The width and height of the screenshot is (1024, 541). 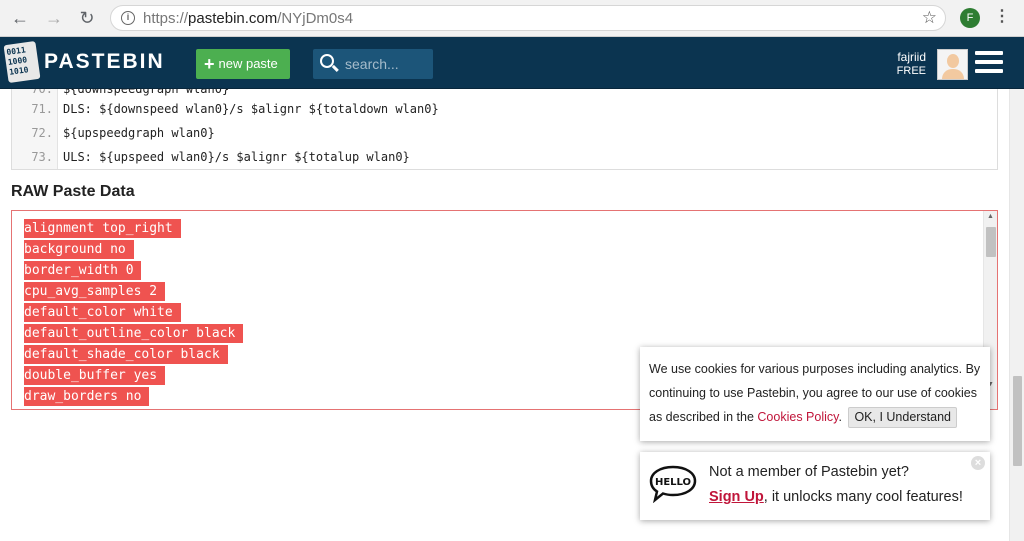 What do you see at coordinates (970, 18) in the screenshot?
I see `profile-avatar: F` at bounding box center [970, 18].